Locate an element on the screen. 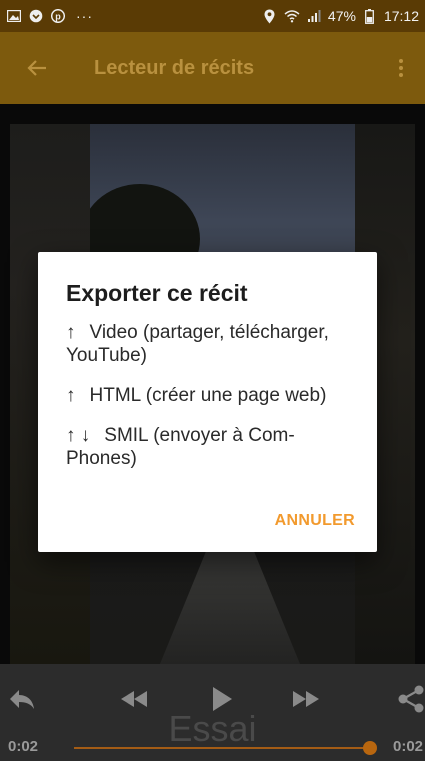 The height and width of the screenshot is (761, 425). option-label: SMIL (envoyer à Com-Phones) is located at coordinates (180, 447).